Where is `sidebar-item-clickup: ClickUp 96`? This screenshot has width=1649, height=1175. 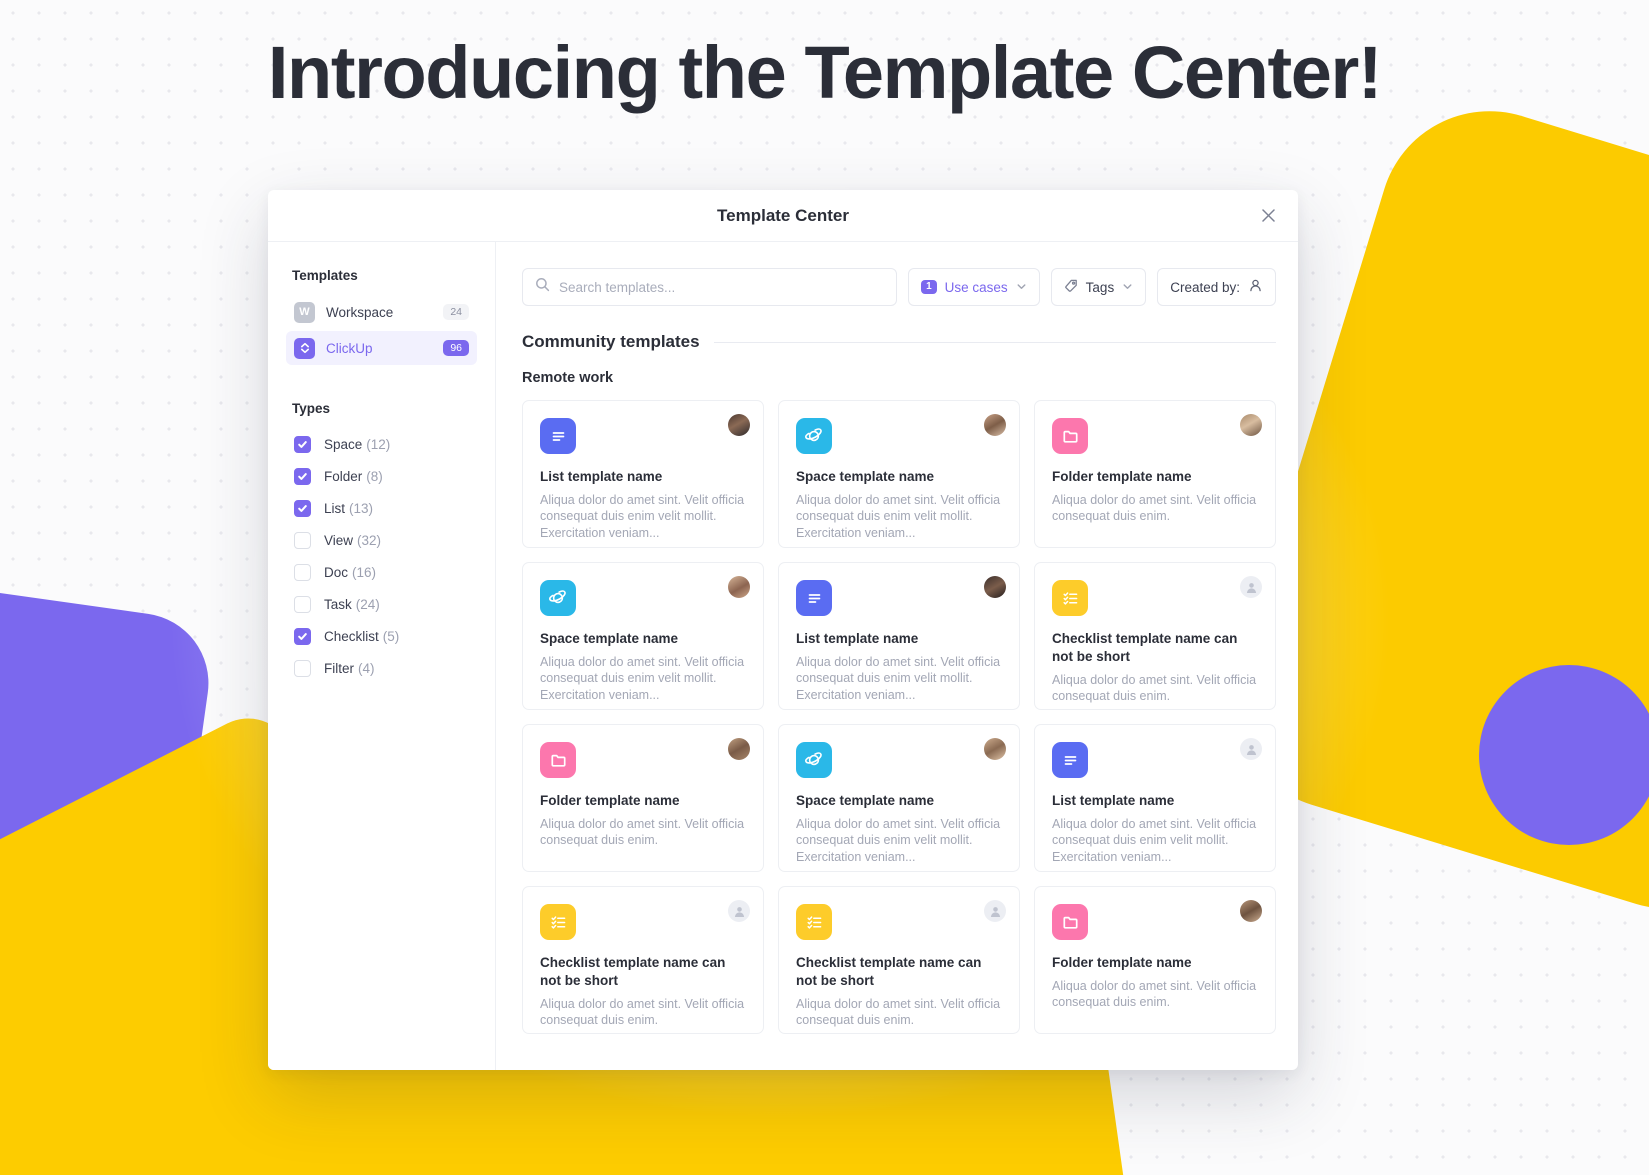
sidebar-item-clickup: ClickUp 96 is located at coordinates (381, 348).